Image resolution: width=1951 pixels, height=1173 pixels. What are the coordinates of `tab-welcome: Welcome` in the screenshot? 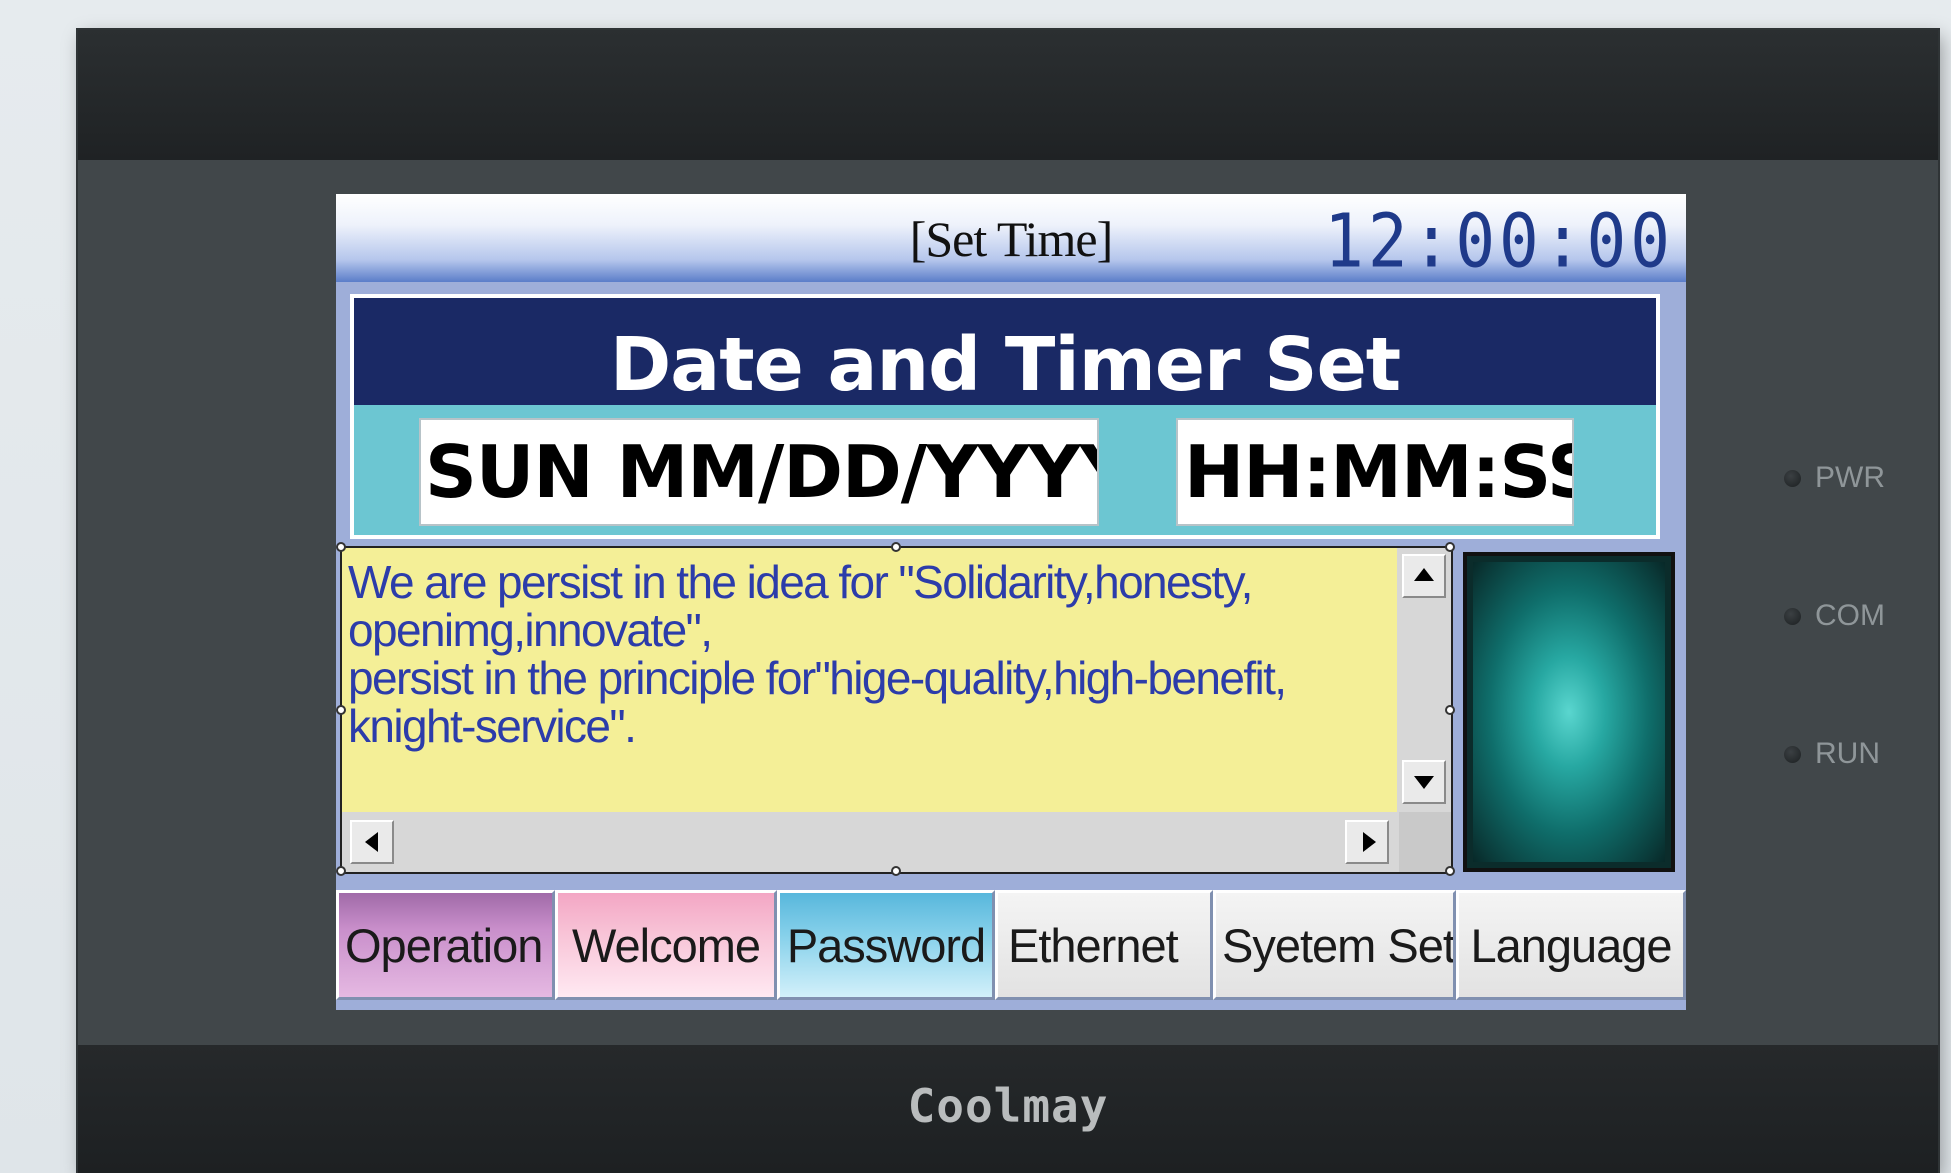 It's located at (666, 945).